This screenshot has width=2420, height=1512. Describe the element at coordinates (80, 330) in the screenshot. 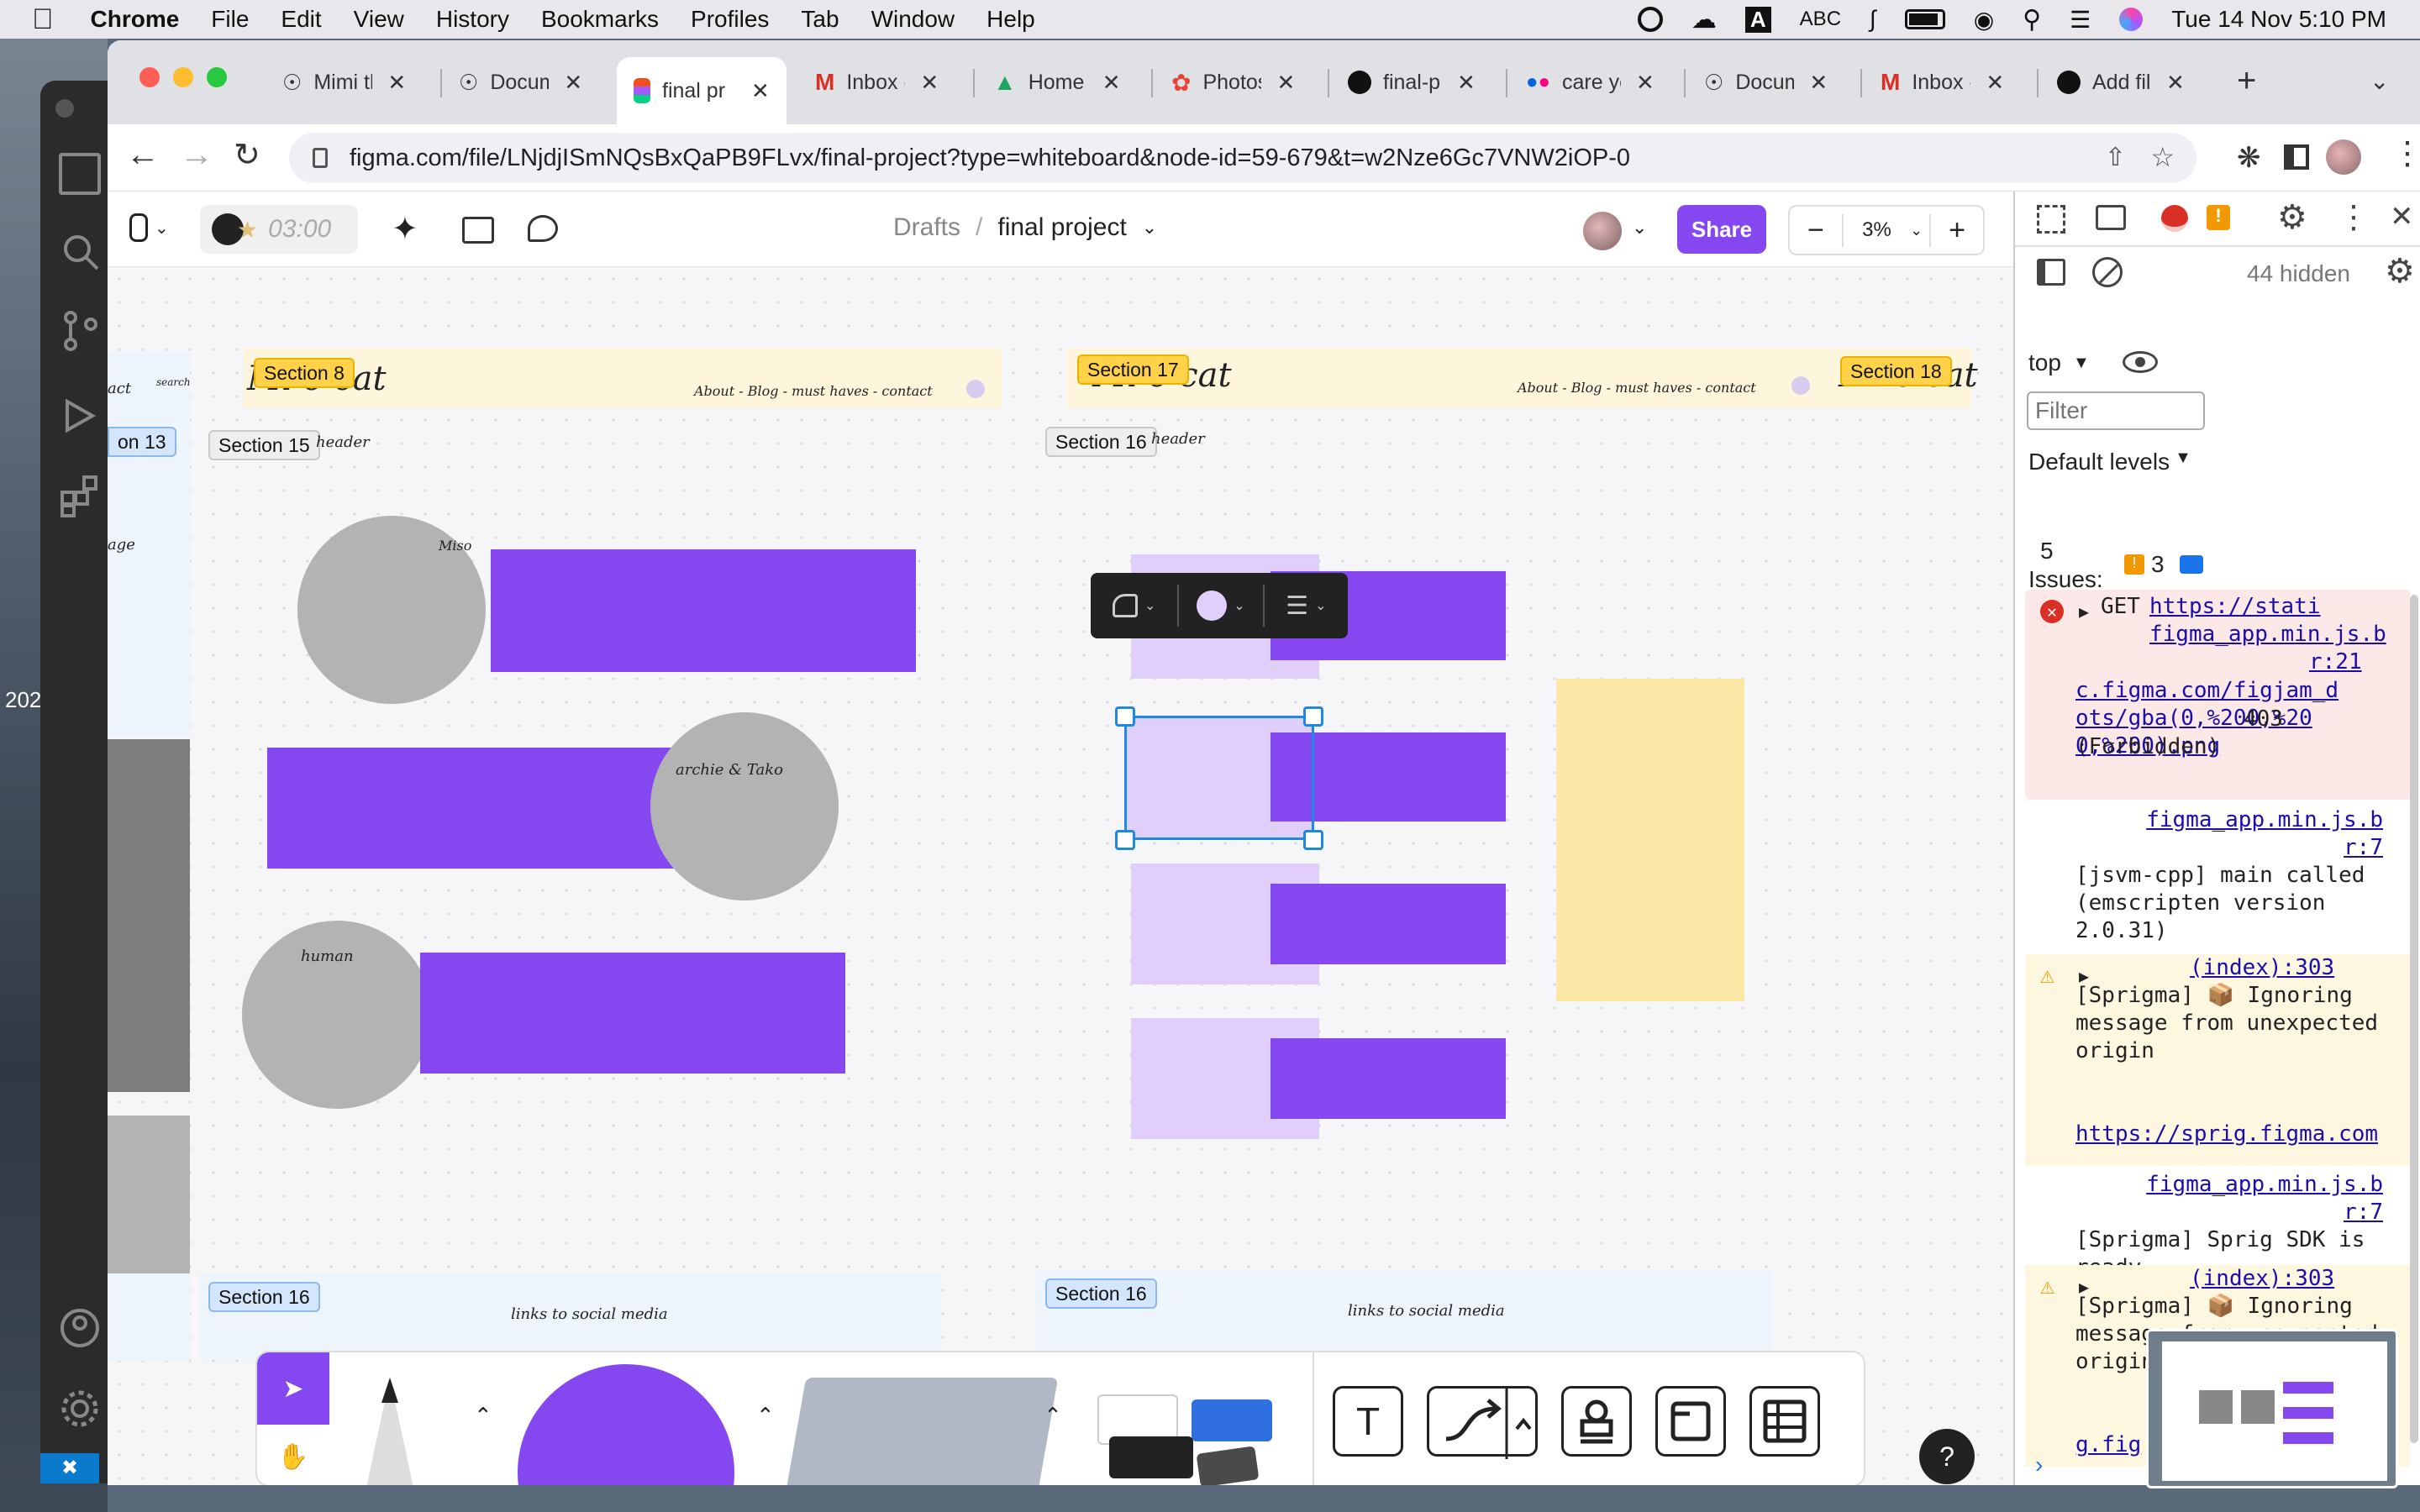

I see `source-control-icon` at that location.